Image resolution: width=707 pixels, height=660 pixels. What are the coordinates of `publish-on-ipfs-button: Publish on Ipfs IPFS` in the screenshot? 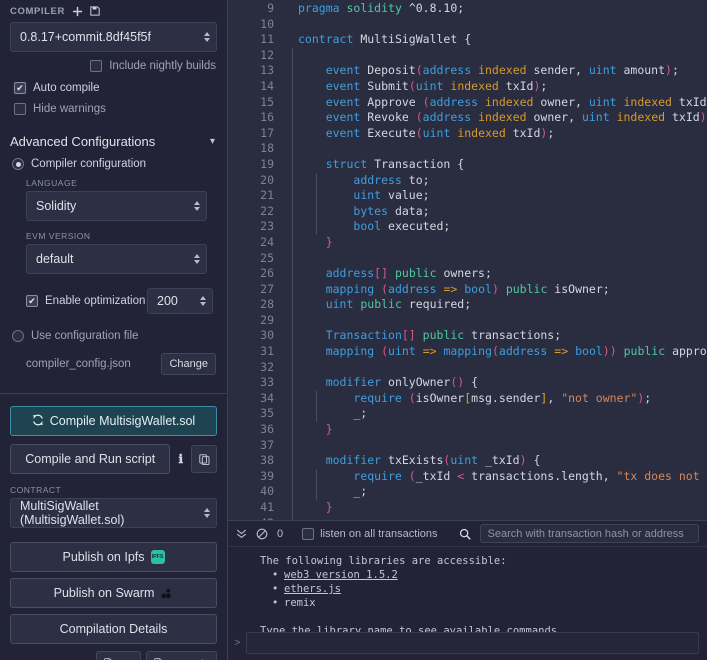 It's located at (113, 557).